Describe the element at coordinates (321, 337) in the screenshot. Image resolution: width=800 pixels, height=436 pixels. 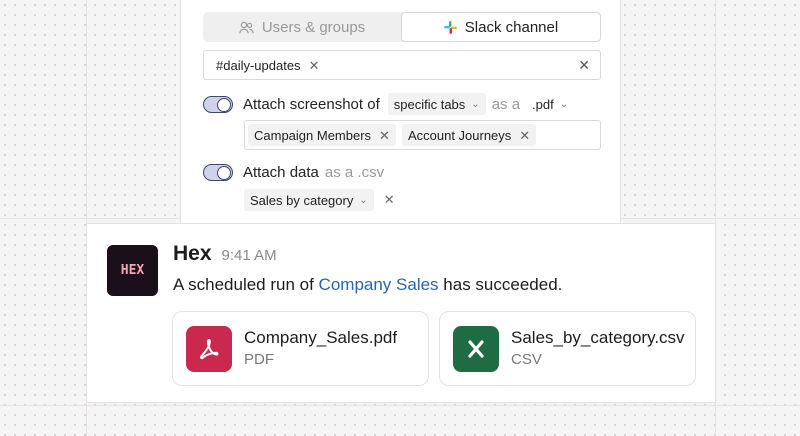
I see `file-name: Company_Sales.pdf` at that location.